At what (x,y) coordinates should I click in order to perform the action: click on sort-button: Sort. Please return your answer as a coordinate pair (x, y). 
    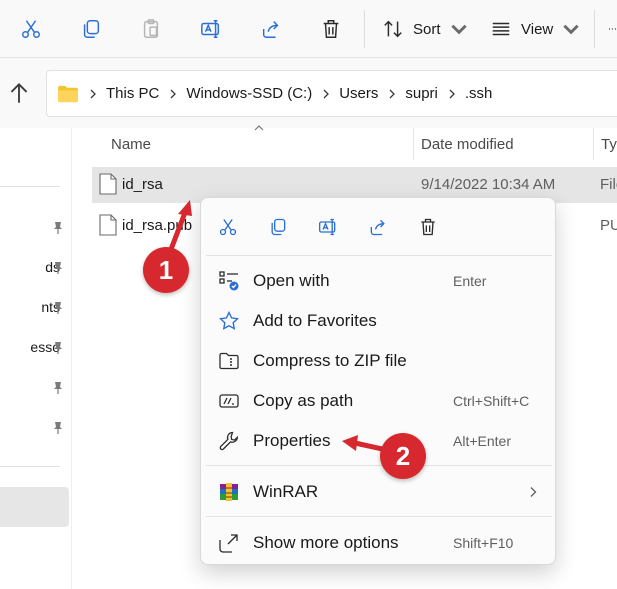
    Looking at the image, I should click on (426, 29).